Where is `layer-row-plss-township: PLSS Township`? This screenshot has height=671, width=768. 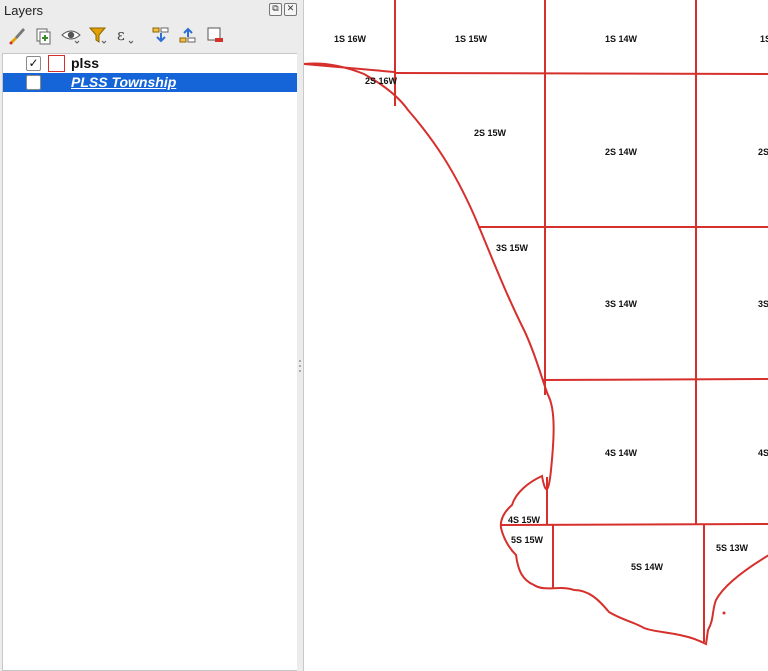 layer-row-plss-township: PLSS Township is located at coordinates (150, 82).